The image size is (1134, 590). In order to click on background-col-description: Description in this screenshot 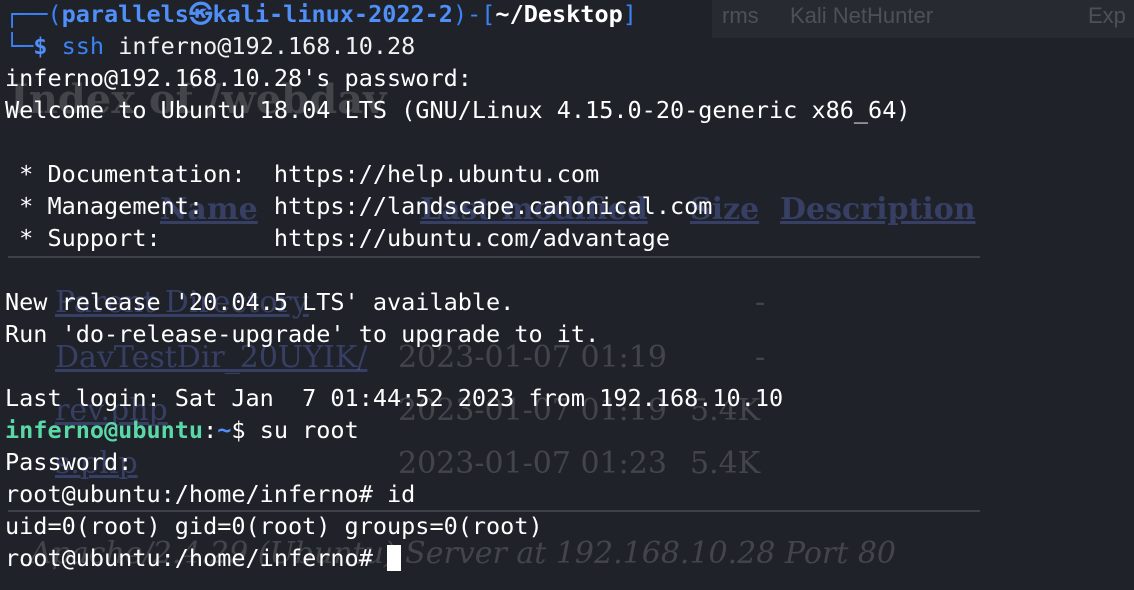, I will do `click(878, 209)`.